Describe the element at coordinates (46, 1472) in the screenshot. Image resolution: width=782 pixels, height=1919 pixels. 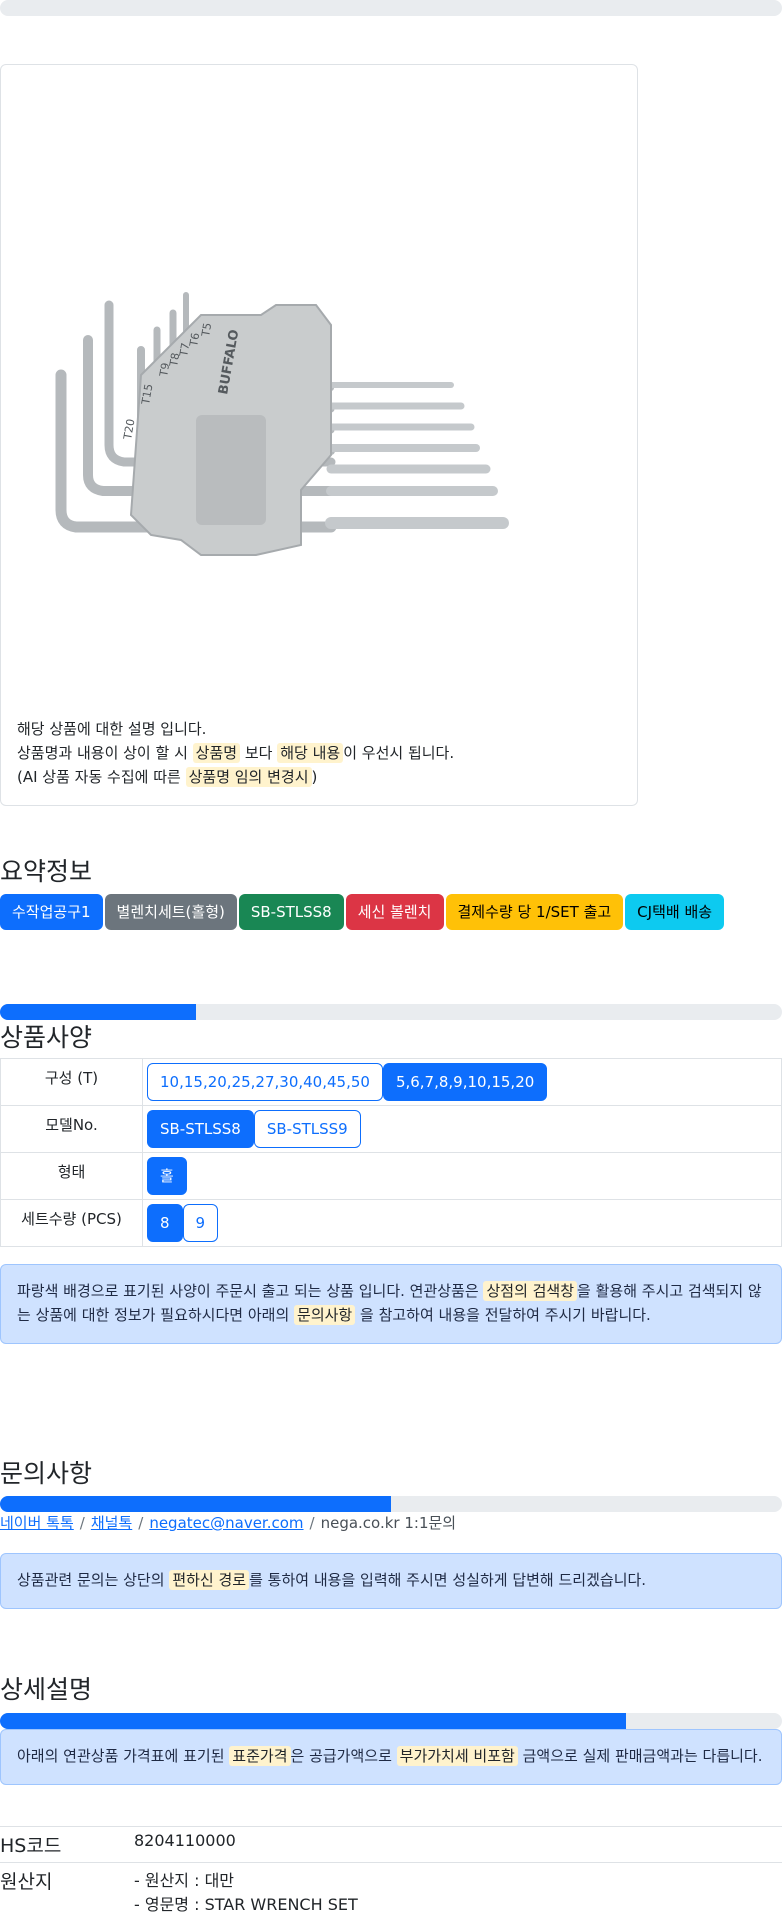
I see `inquiry-title: 문의사항` at that location.